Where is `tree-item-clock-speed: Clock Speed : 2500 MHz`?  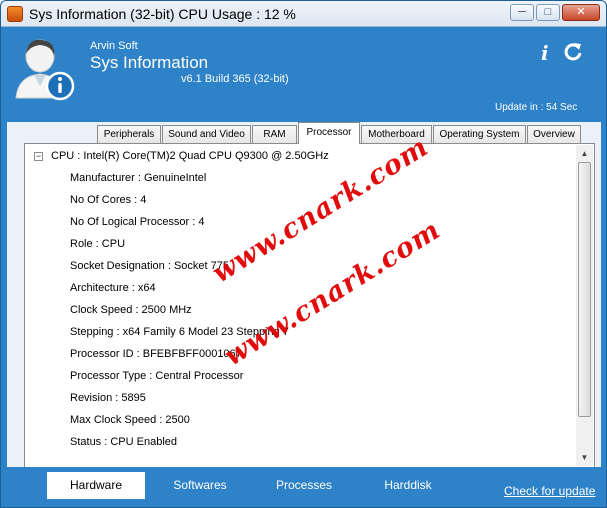
tree-item-clock-speed: Clock Speed : 2500 MHz is located at coordinates (131, 310).